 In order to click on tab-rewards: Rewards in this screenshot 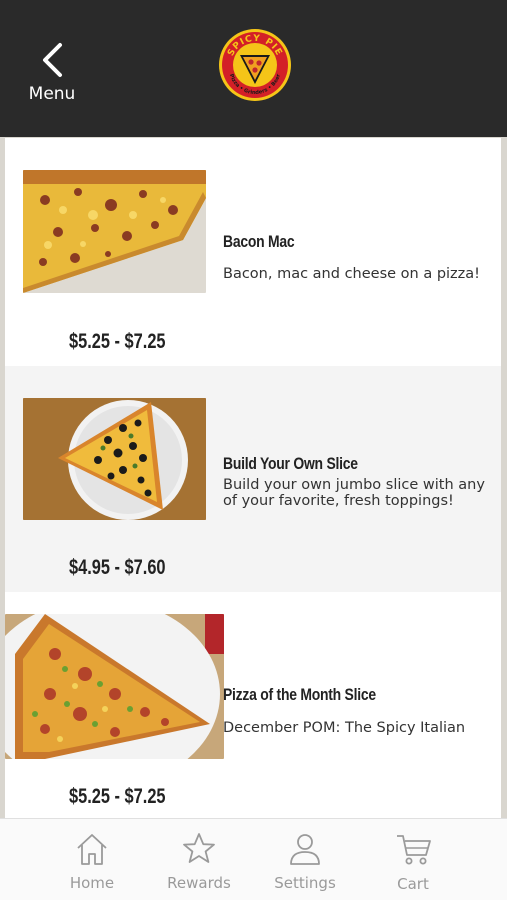, I will do `click(199, 859)`.